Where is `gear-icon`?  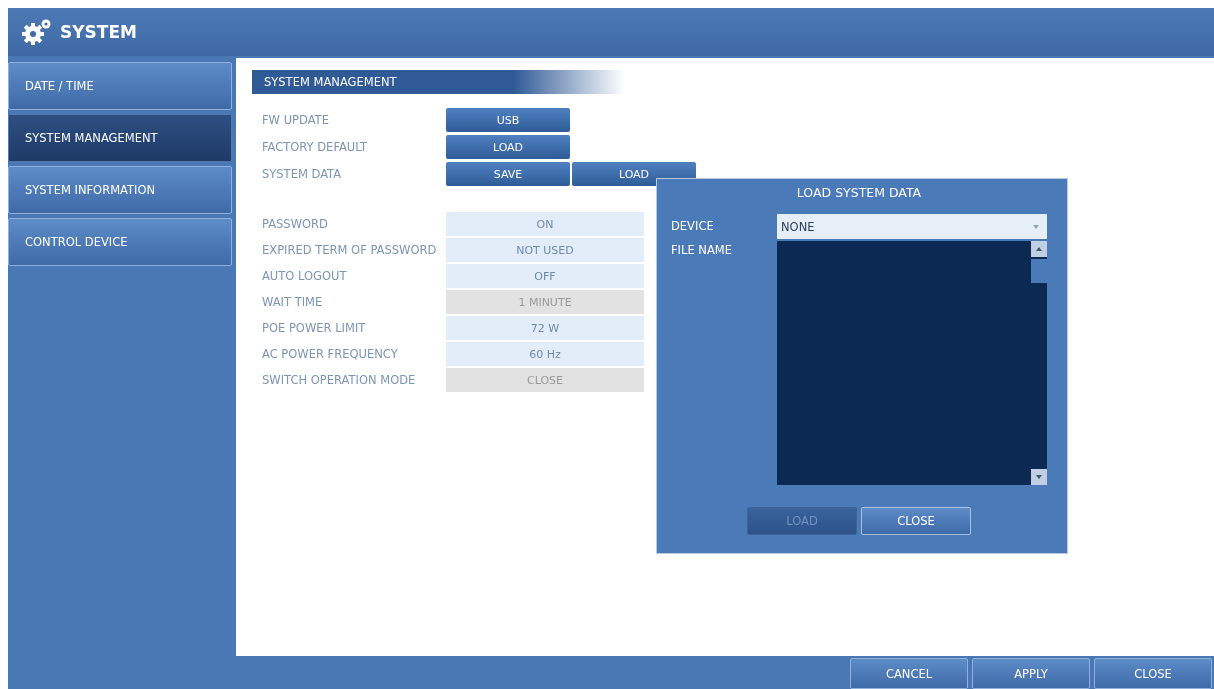 gear-icon is located at coordinates (36, 32).